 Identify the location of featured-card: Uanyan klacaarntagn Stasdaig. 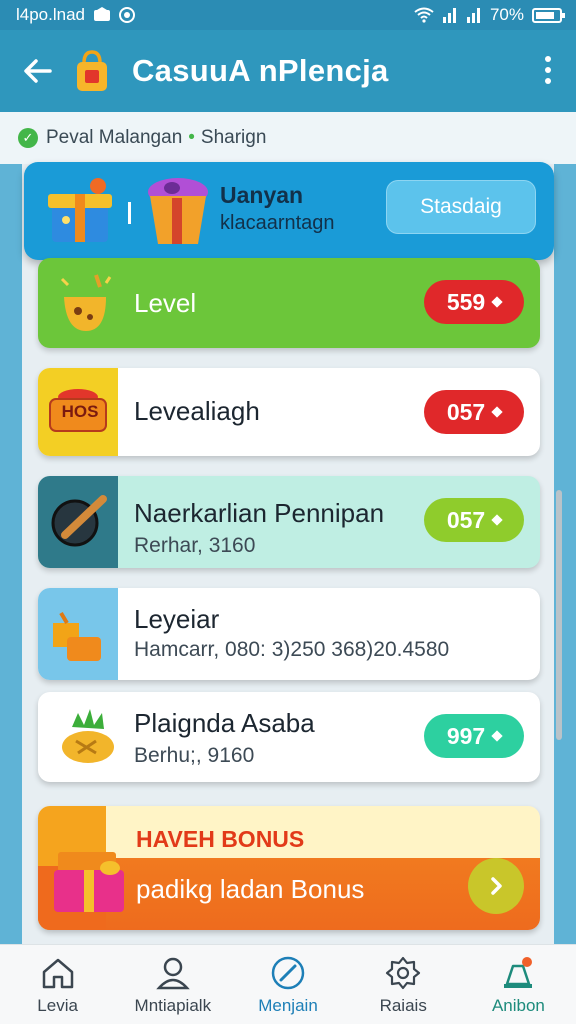
(289, 211).